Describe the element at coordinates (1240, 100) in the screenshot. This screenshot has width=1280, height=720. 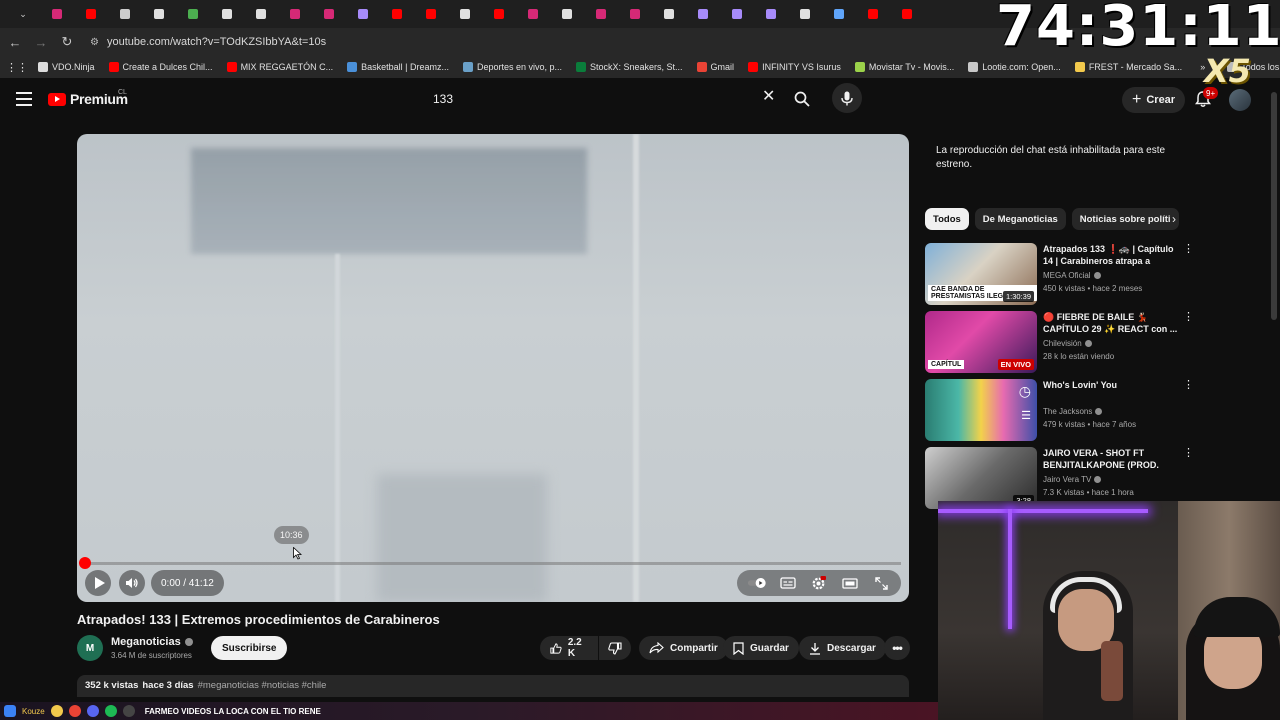
I see `account-avatar` at that location.